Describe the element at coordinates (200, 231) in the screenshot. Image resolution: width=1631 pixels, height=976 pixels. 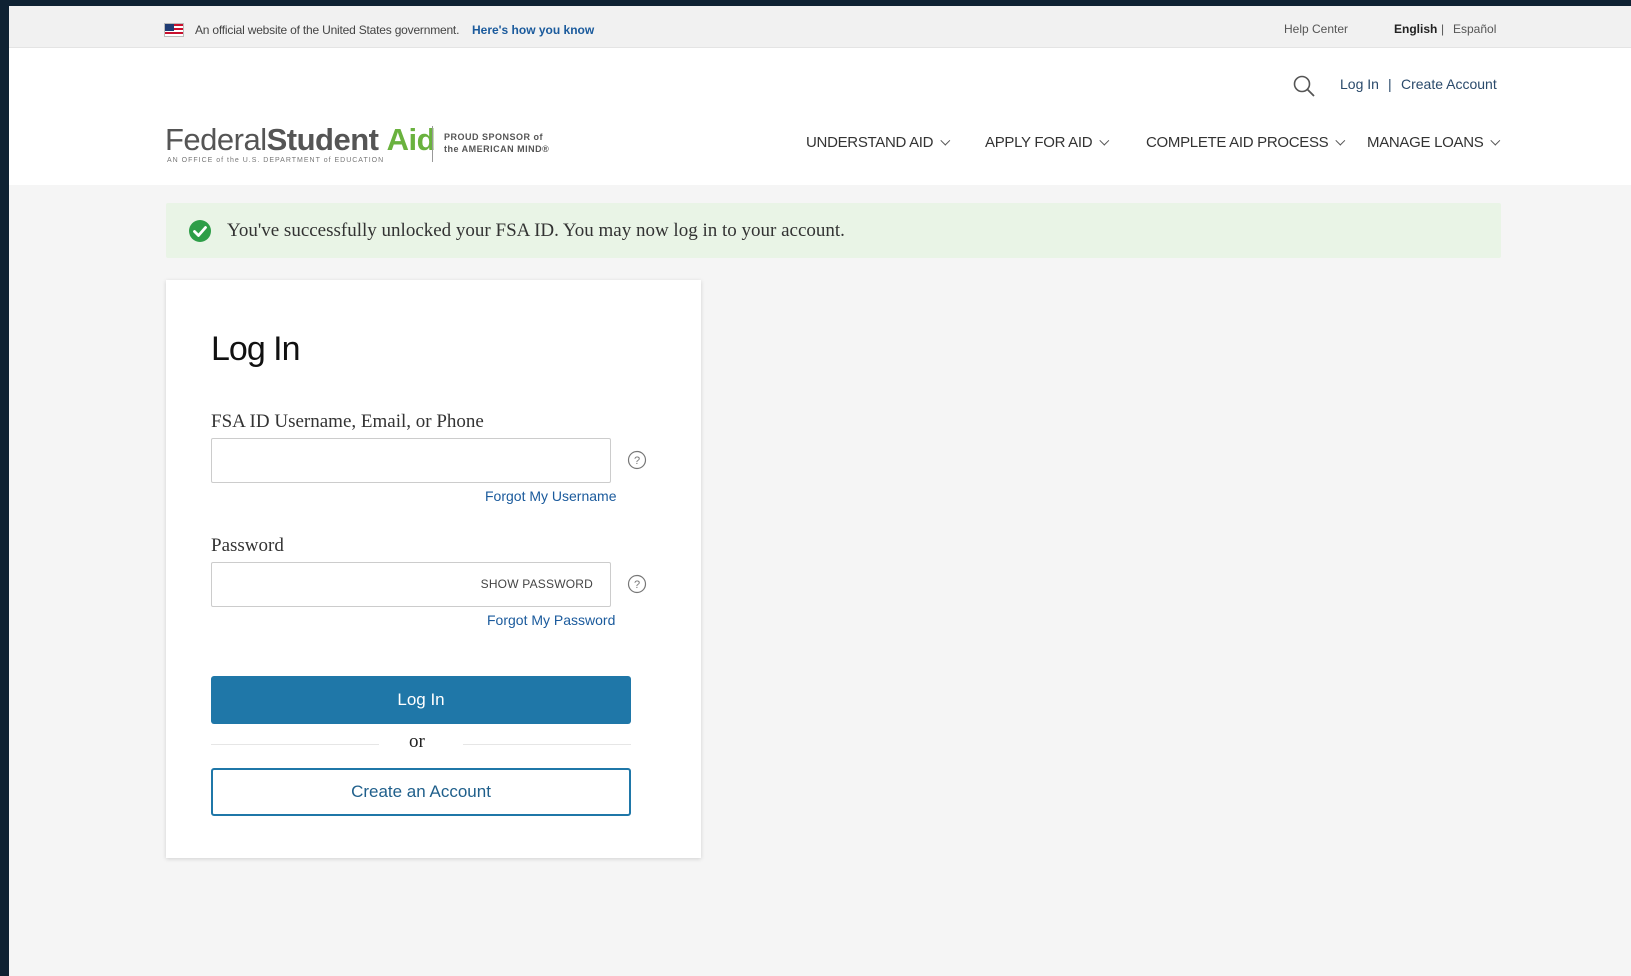
I see `check-circle-icon` at that location.